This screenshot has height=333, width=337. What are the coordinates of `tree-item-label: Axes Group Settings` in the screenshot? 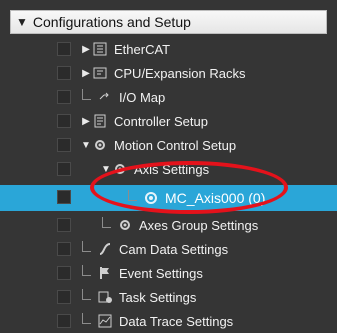 It's located at (199, 225).